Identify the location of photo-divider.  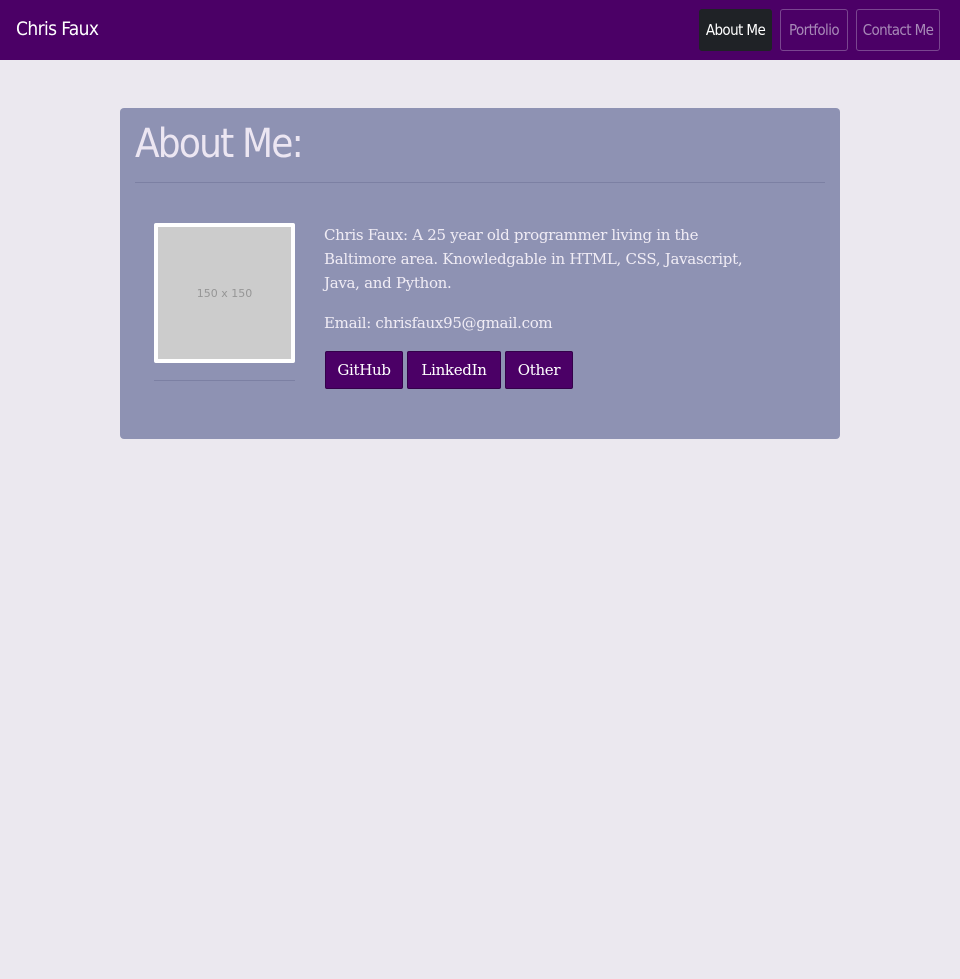
(224, 380).